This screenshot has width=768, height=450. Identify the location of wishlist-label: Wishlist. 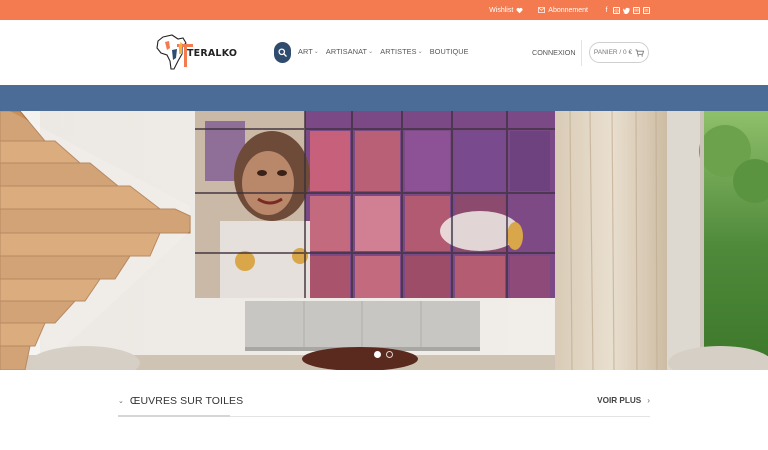
(501, 10).